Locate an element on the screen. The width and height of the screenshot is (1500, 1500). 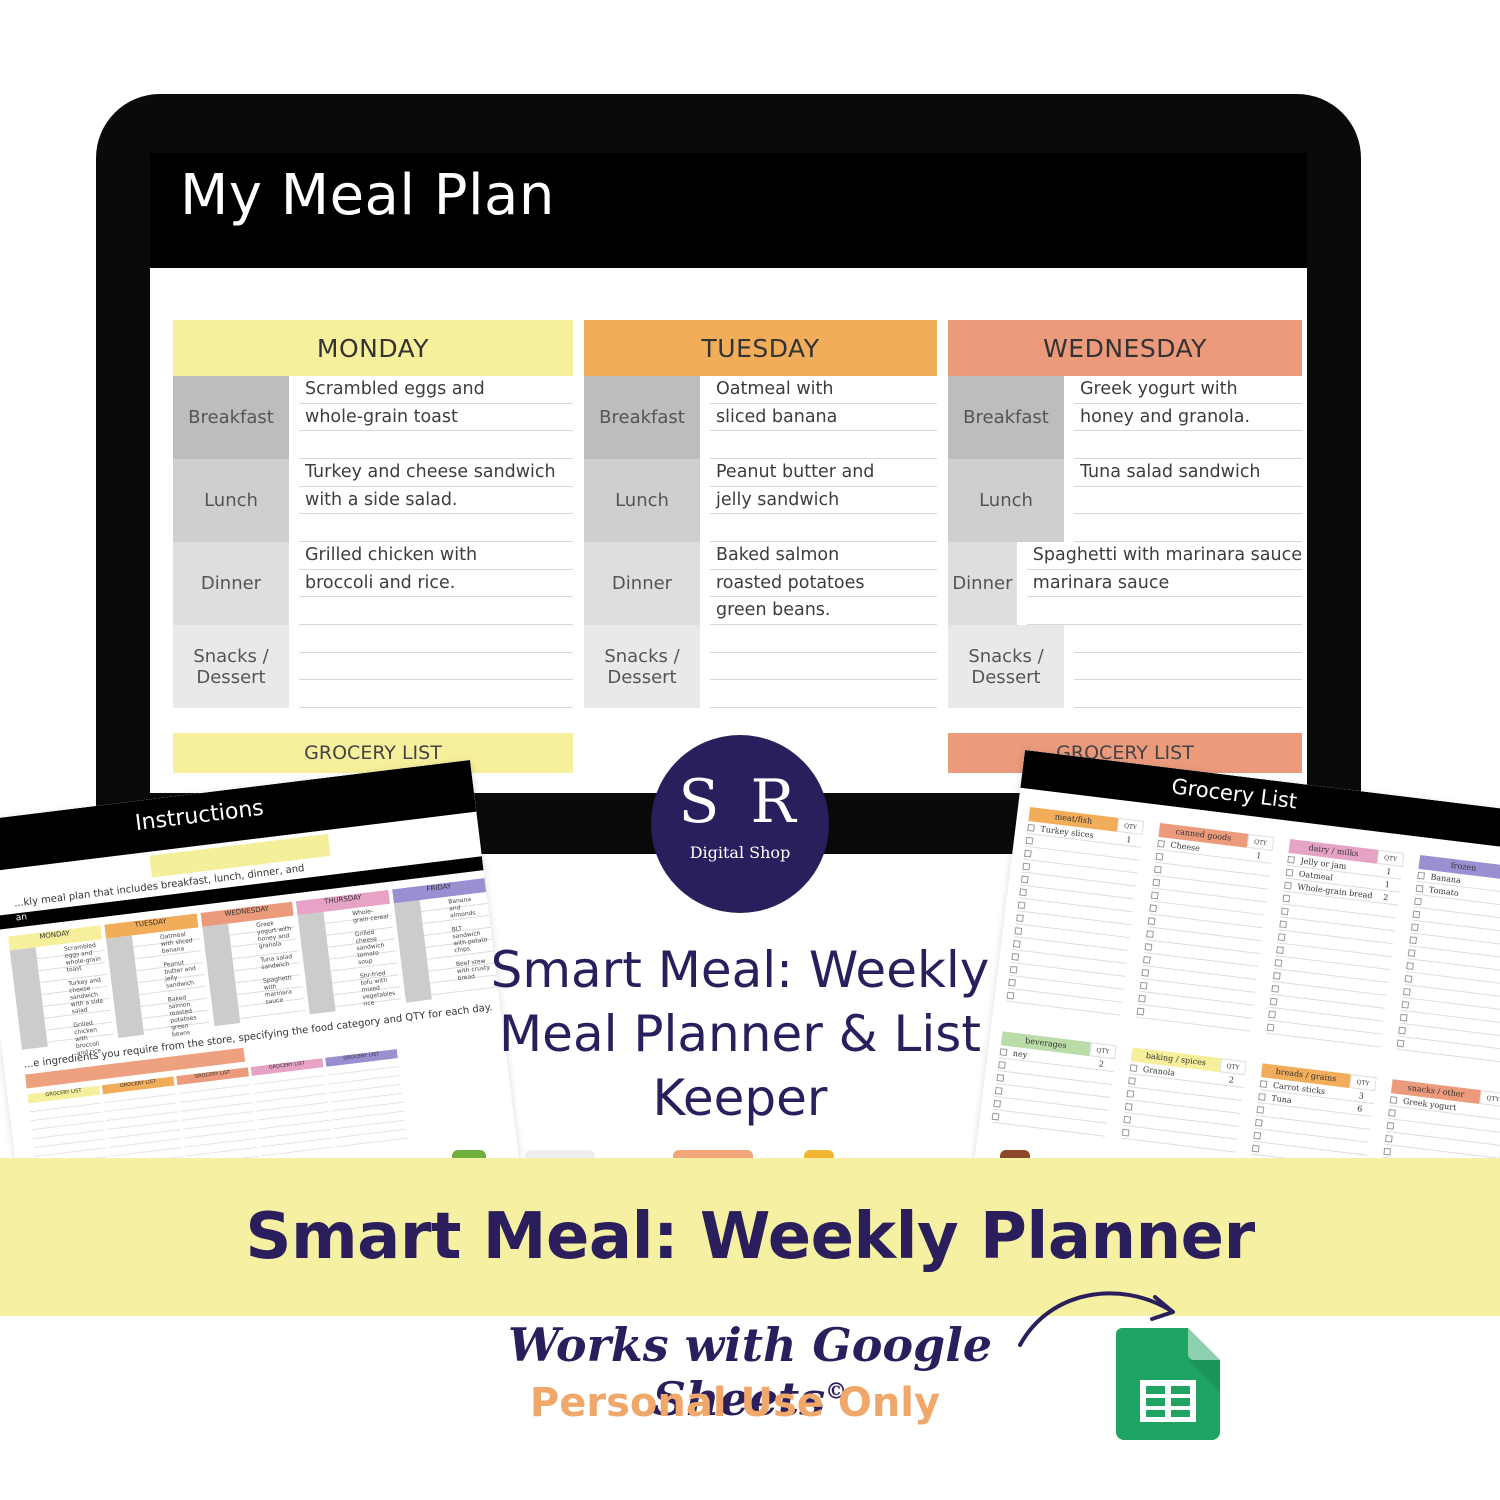
meal-entry: Greek yogurt with is located at coordinates (1188, 390).